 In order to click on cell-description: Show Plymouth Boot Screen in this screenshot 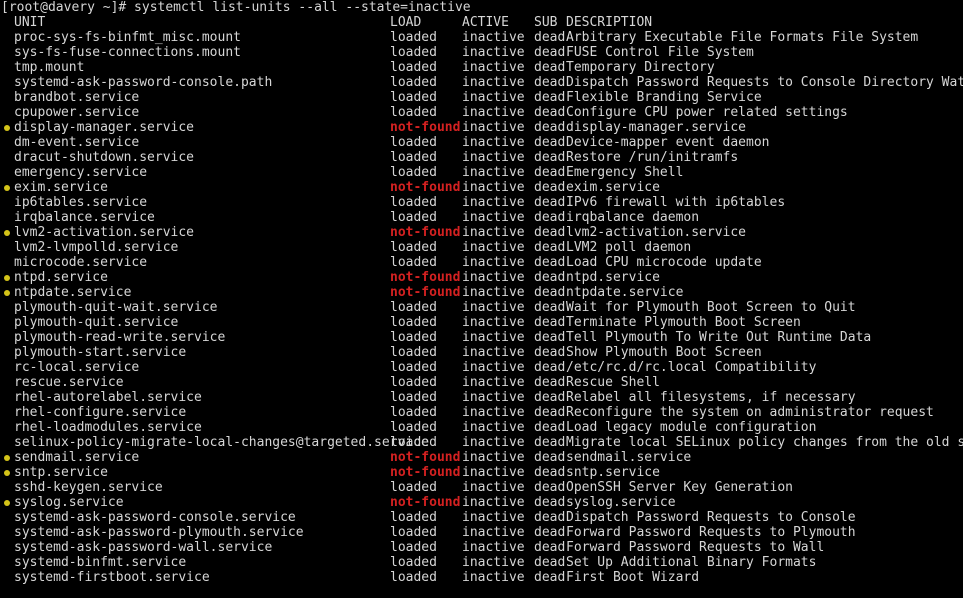, I will do `click(664, 352)`.